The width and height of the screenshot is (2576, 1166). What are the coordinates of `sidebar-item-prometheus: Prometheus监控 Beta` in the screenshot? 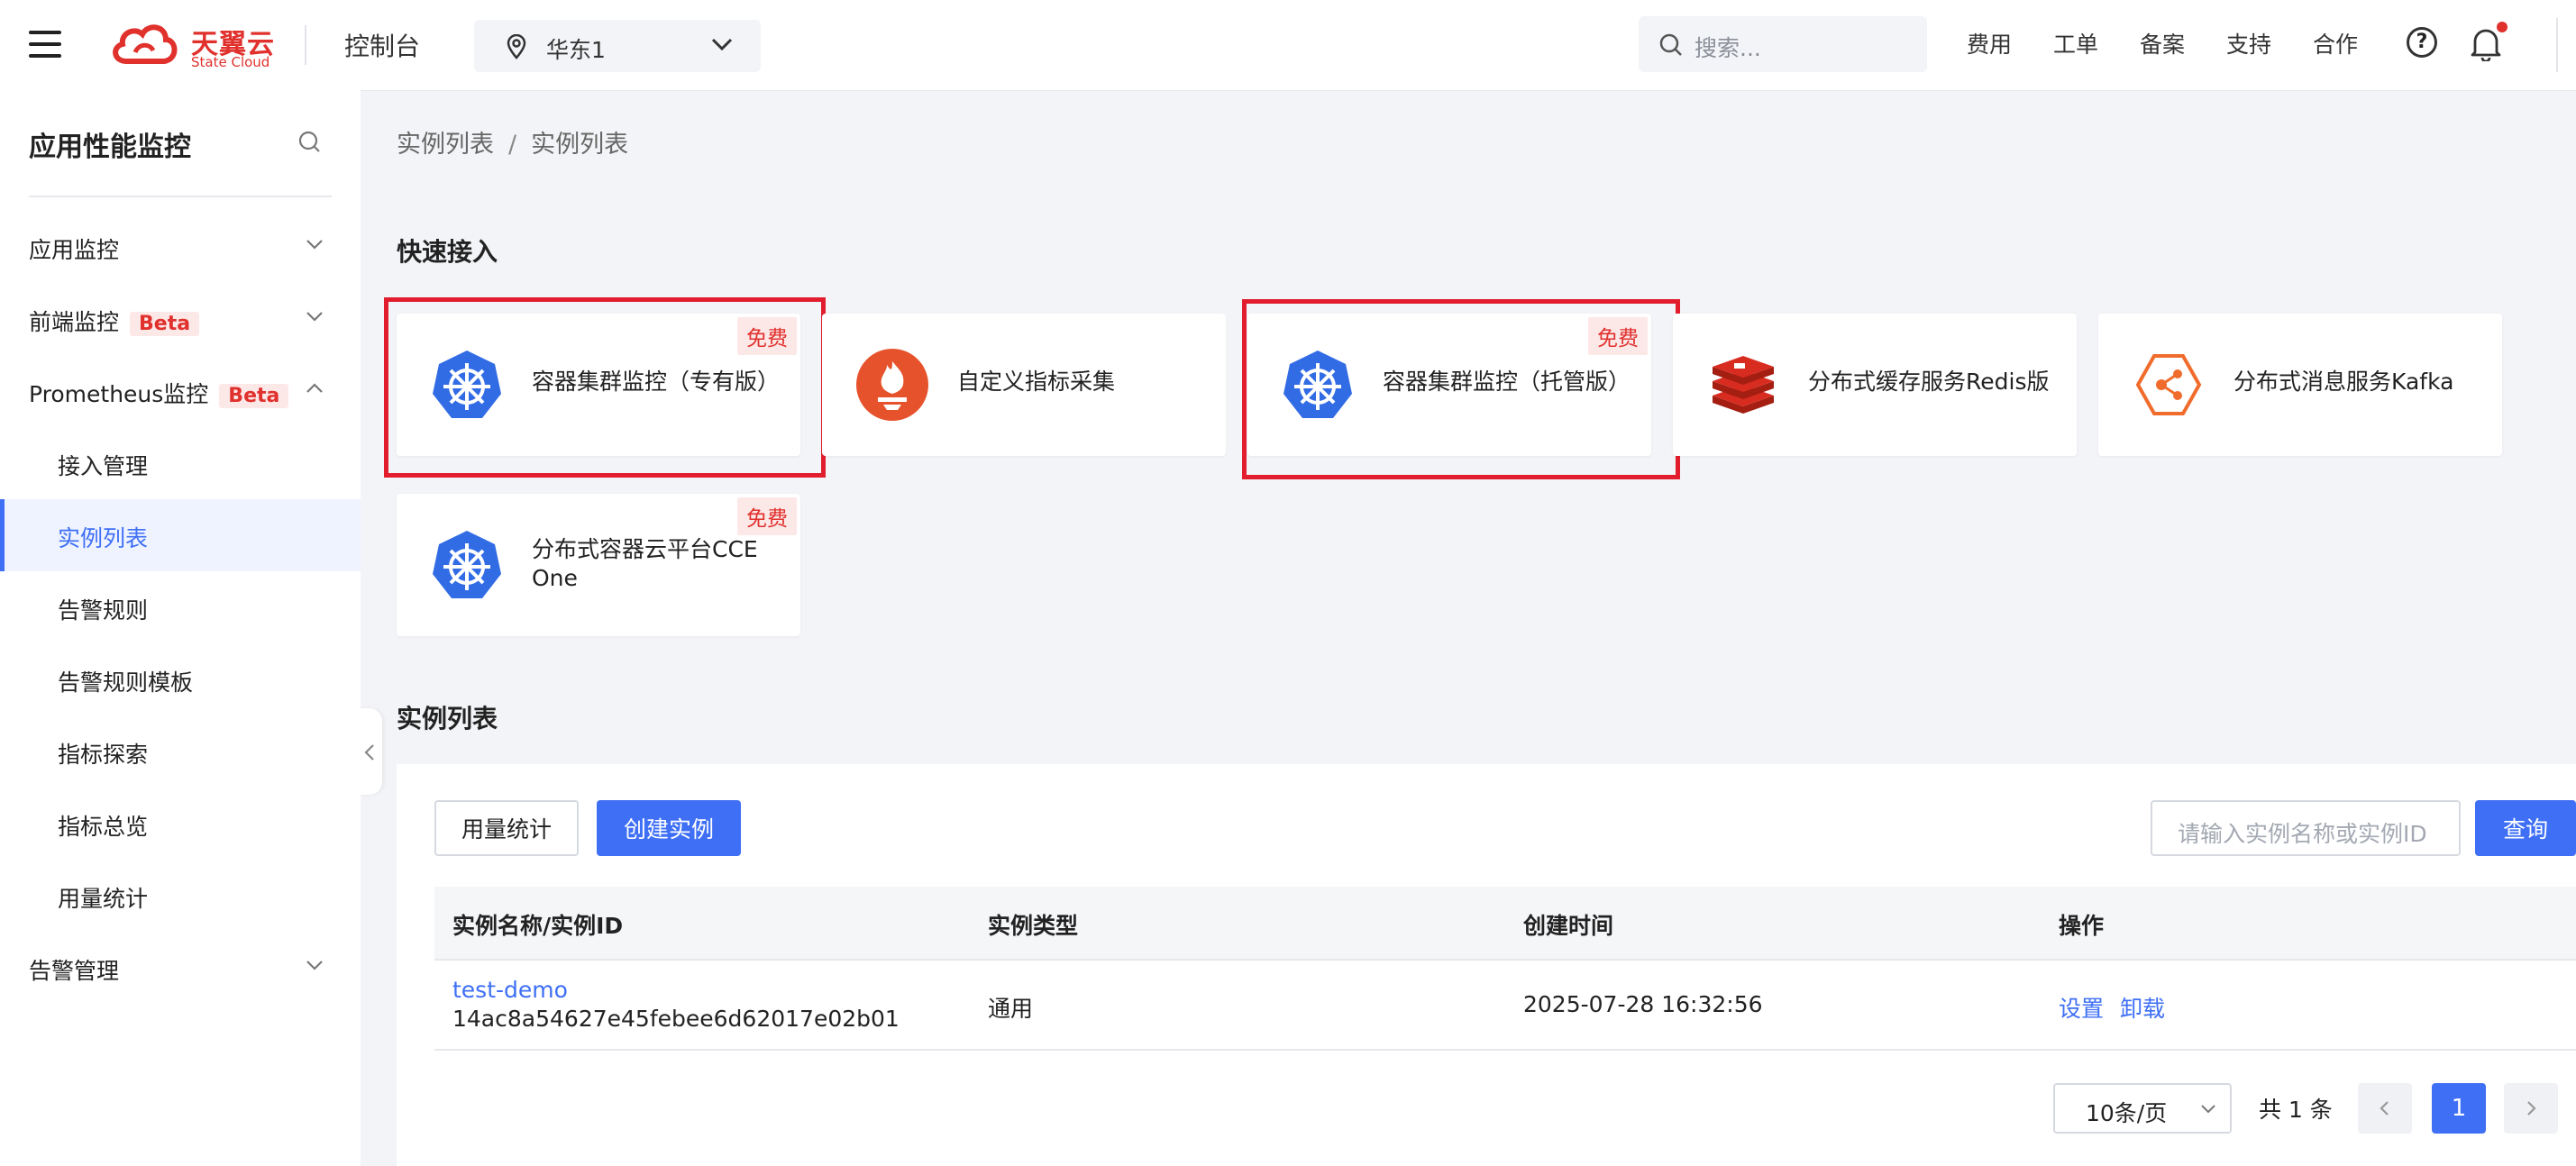 It's located at (180, 391).